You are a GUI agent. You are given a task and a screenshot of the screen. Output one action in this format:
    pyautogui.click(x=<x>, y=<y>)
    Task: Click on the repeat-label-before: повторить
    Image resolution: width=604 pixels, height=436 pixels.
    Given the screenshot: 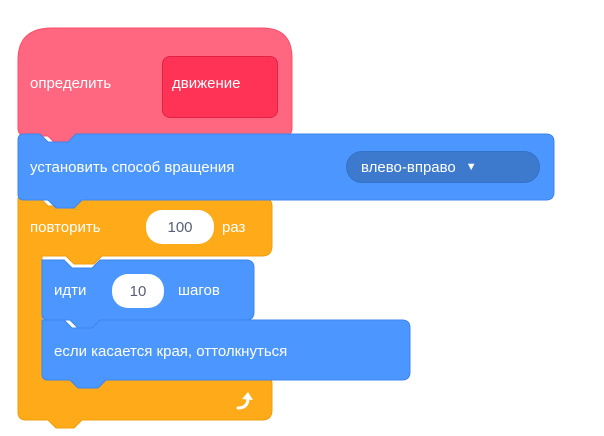 What is the action you would take?
    pyautogui.click(x=65, y=227)
    